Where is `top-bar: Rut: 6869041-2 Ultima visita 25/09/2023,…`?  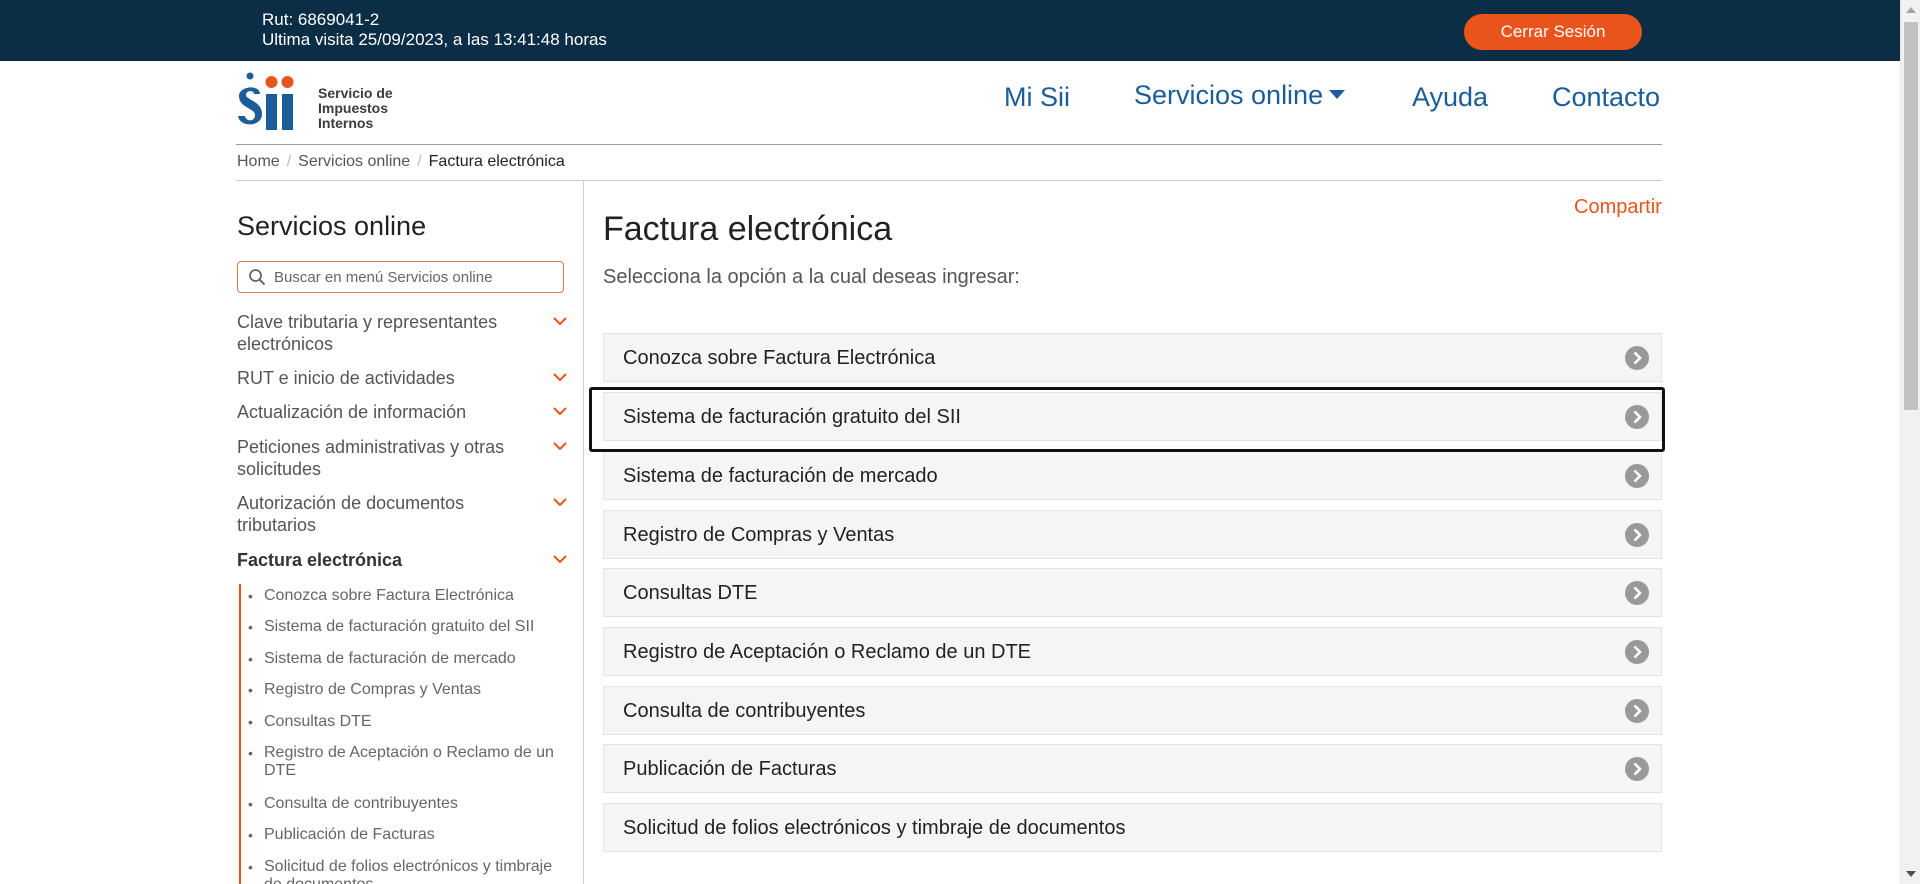 top-bar: Rut: 6869041-2 Ultima visita 25/09/2023,… is located at coordinates (950, 30).